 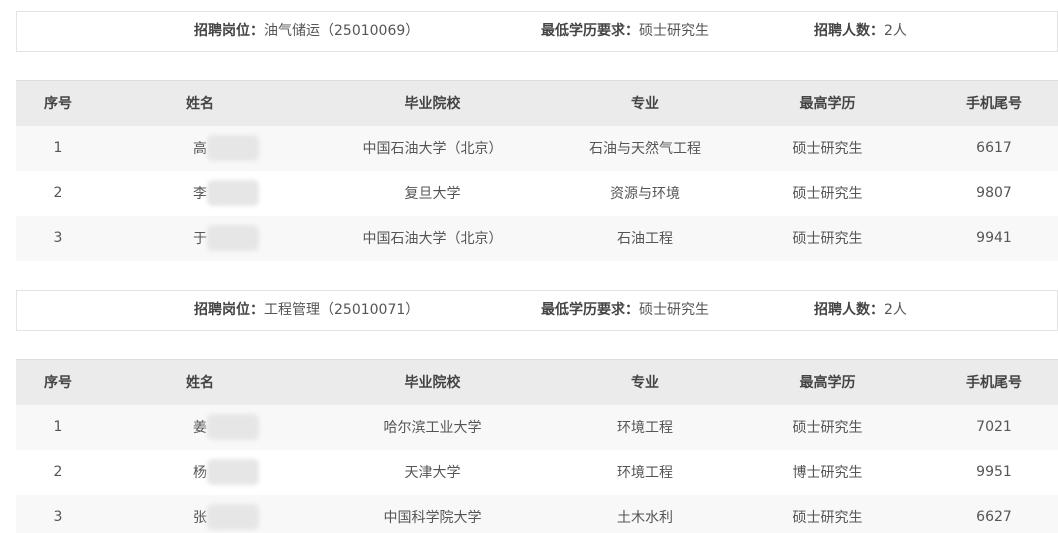 I want to click on position-value: 油气储运（25010069）, so click(x=342, y=31).